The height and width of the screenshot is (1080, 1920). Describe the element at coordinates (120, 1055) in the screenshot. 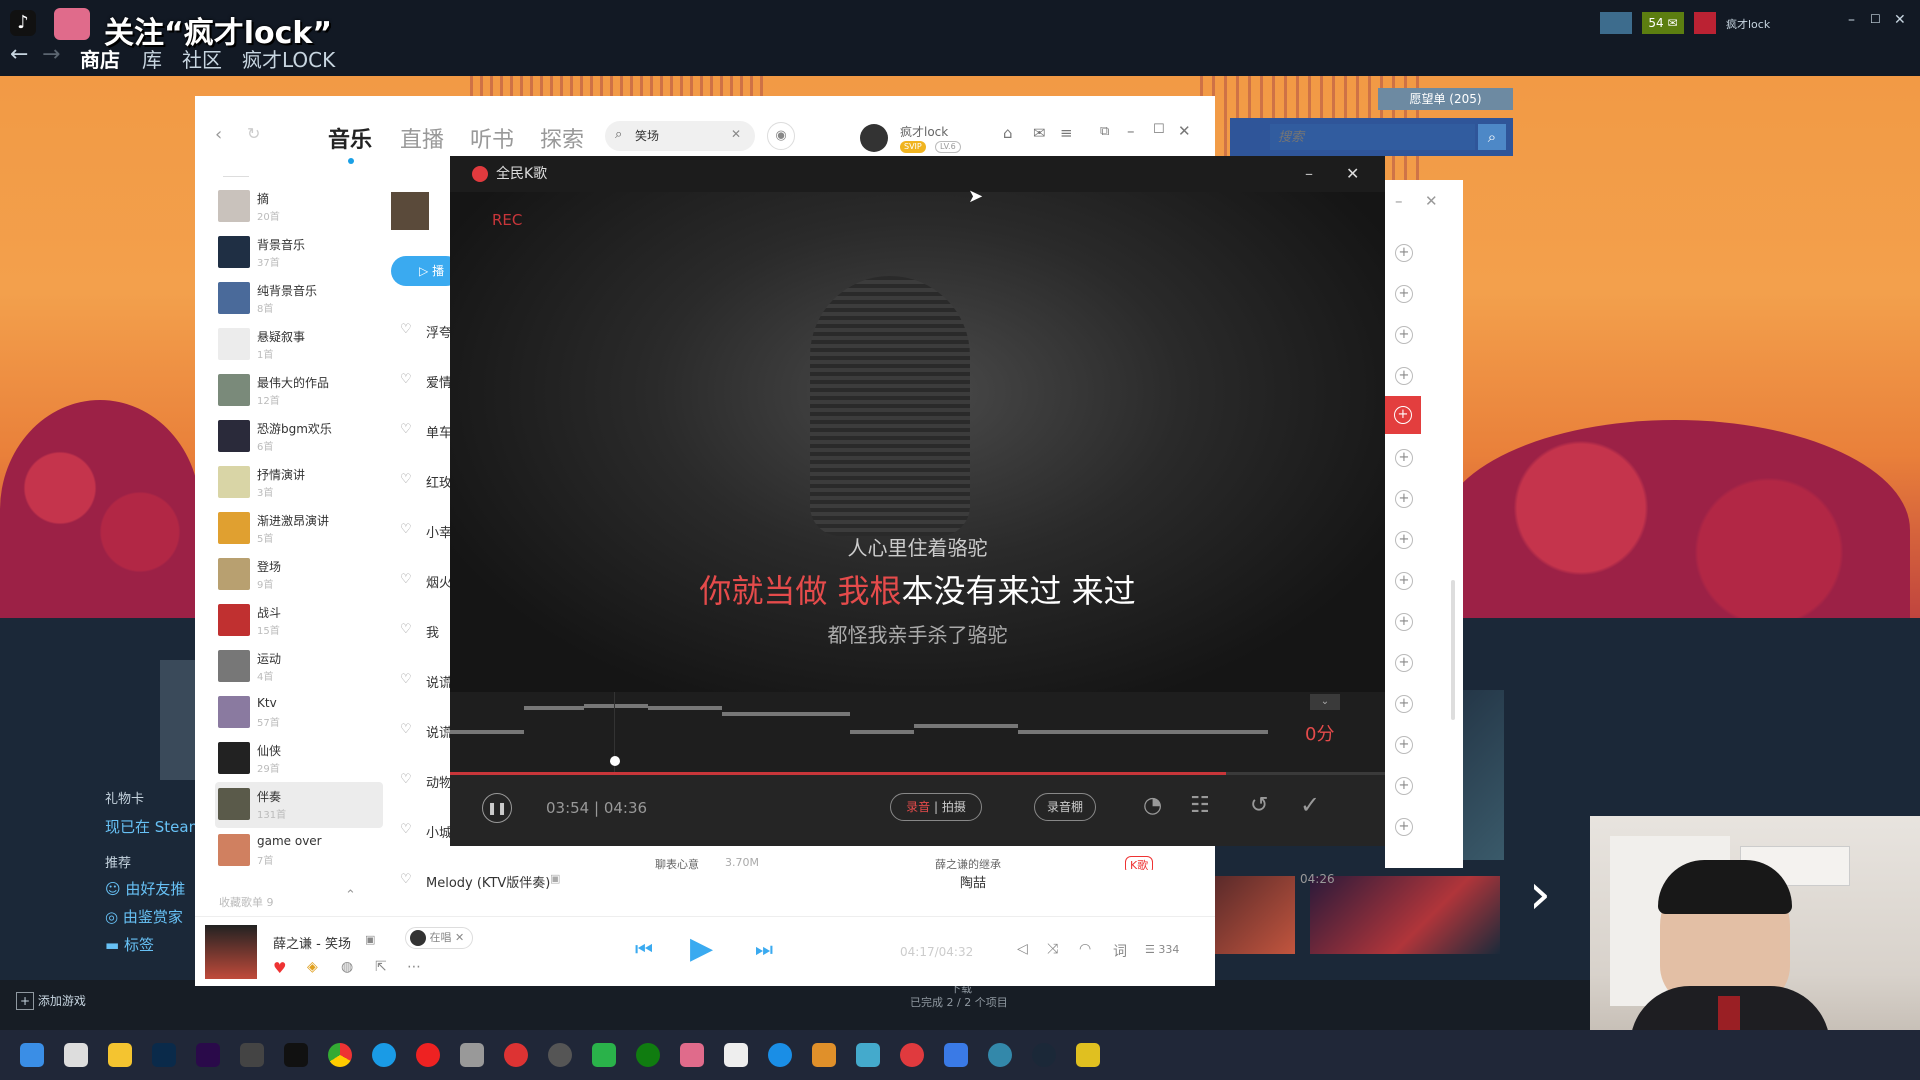

I see `file-explorer-icon` at that location.